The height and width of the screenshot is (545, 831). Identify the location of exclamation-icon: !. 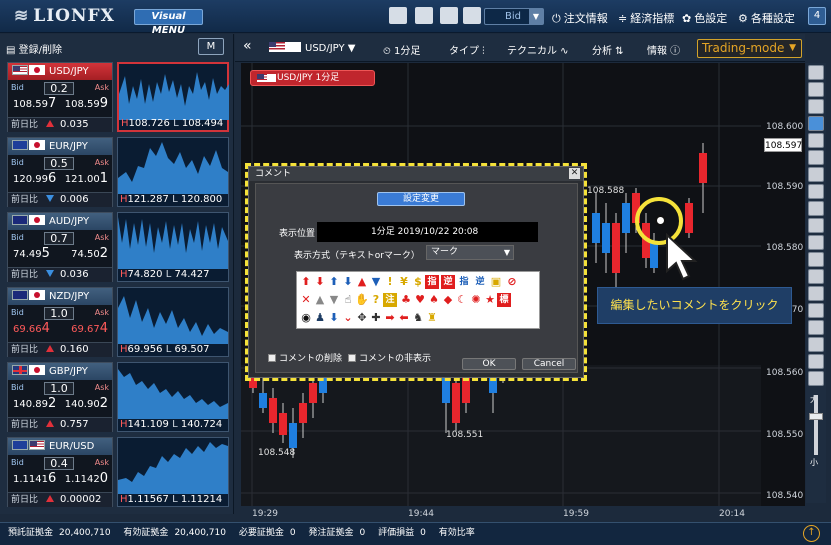
(390, 282).